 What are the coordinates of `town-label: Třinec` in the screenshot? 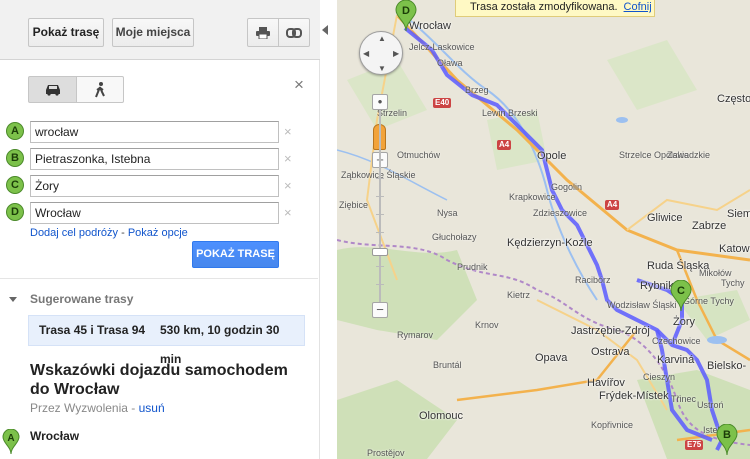 It's located at (684, 399).